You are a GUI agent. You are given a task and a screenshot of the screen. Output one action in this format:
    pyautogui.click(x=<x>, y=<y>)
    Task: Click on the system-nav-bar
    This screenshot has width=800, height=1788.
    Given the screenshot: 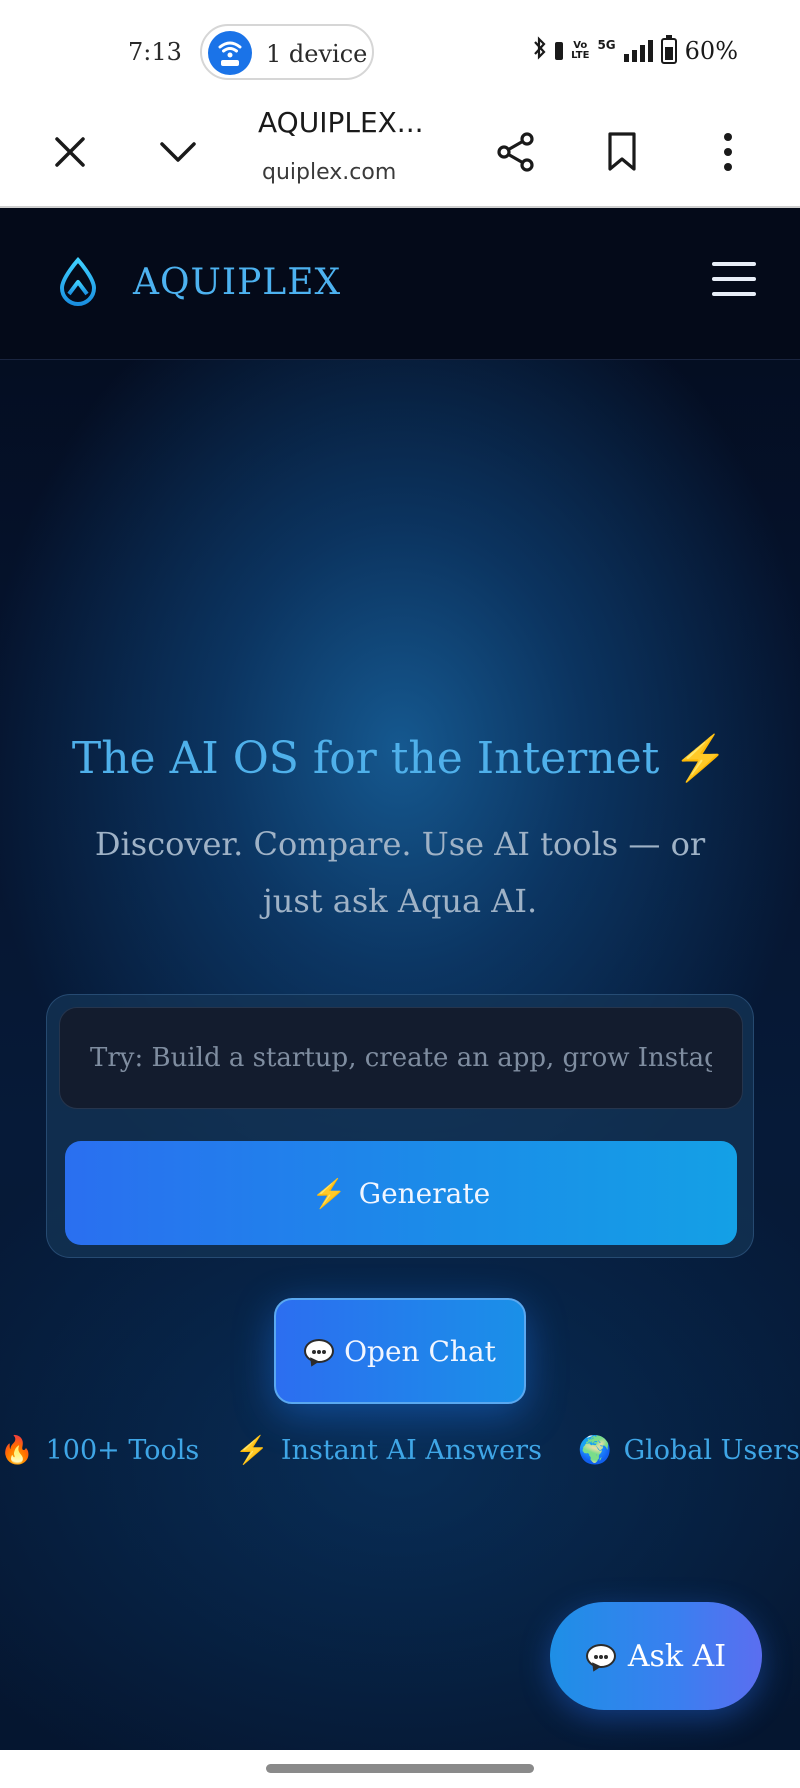 What is the action you would take?
    pyautogui.click(x=400, y=1769)
    